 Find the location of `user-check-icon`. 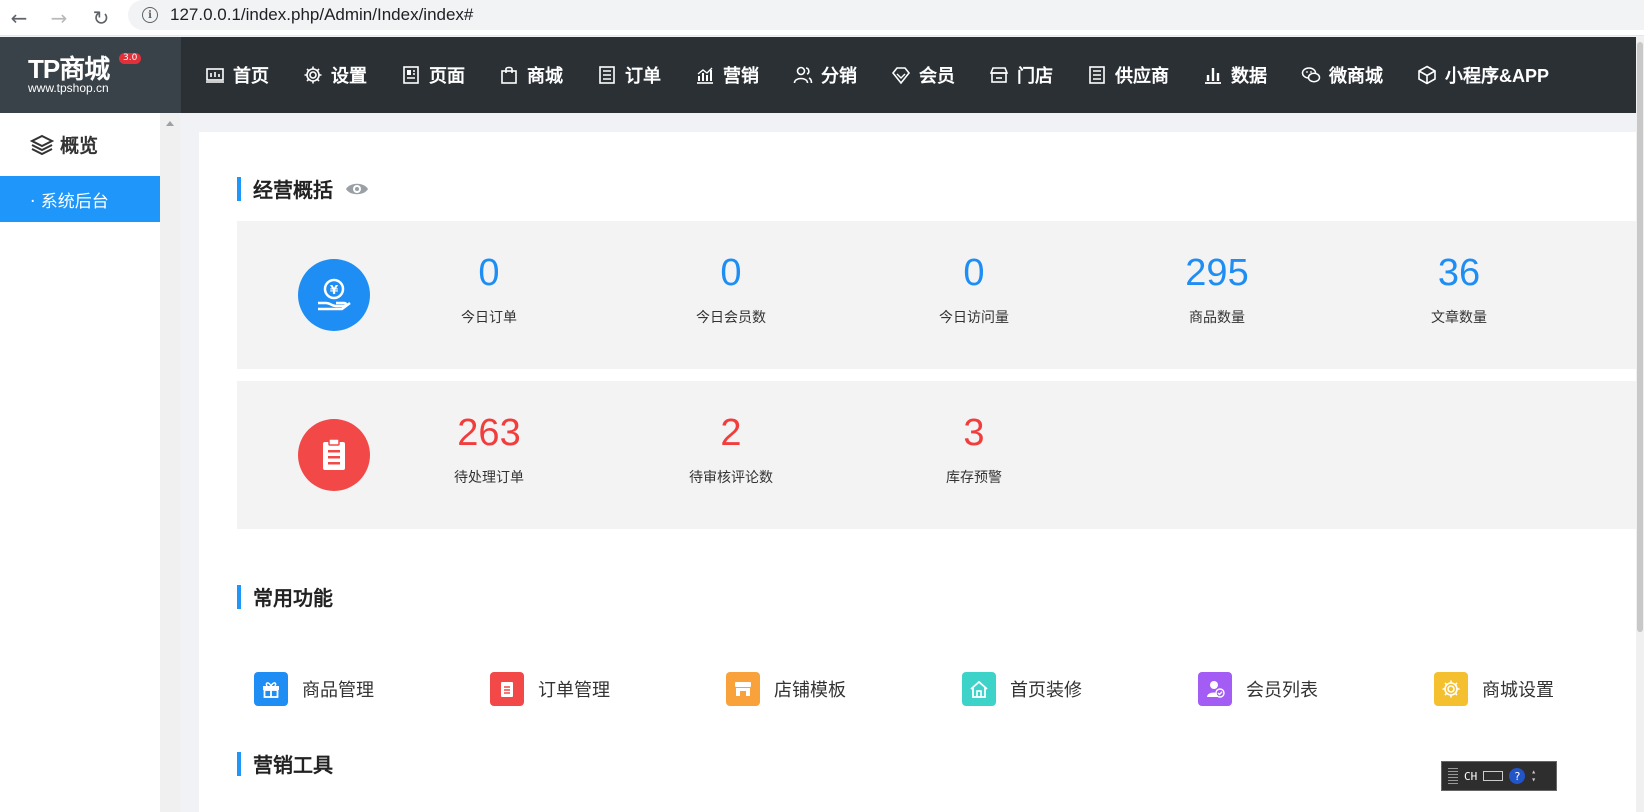

user-check-icon is located at coordinates (1215, 689).